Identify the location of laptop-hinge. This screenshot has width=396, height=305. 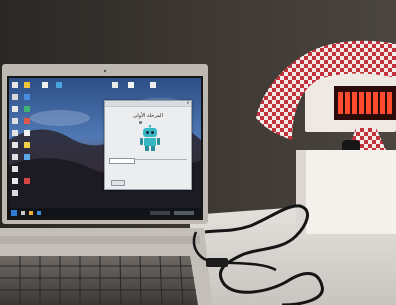
(100, 240).